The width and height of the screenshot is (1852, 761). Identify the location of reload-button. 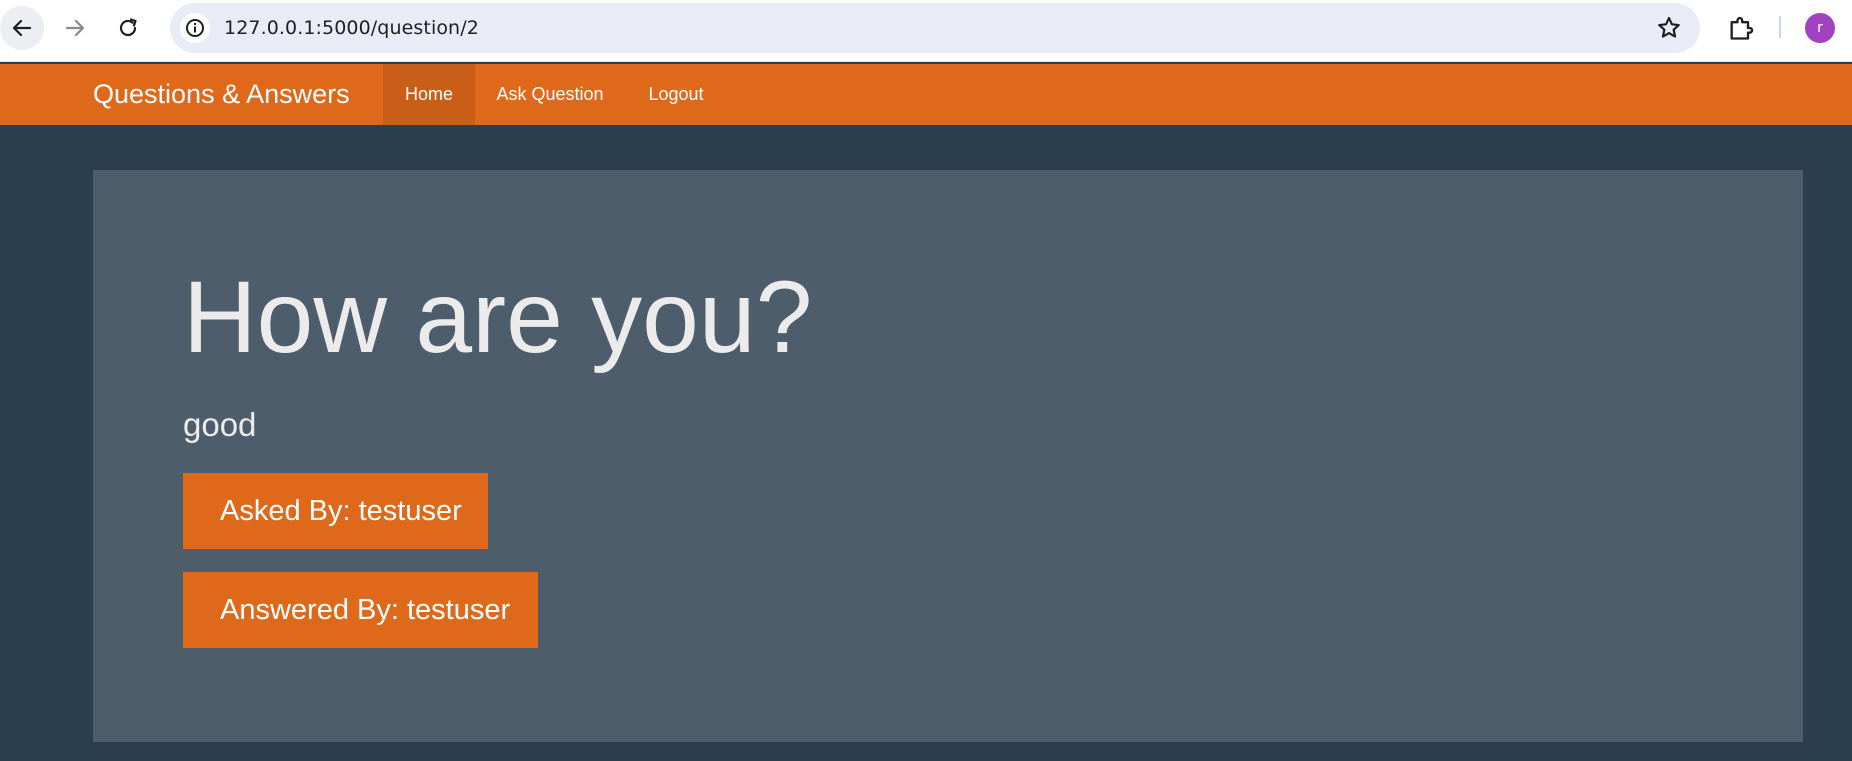
(128, 28).